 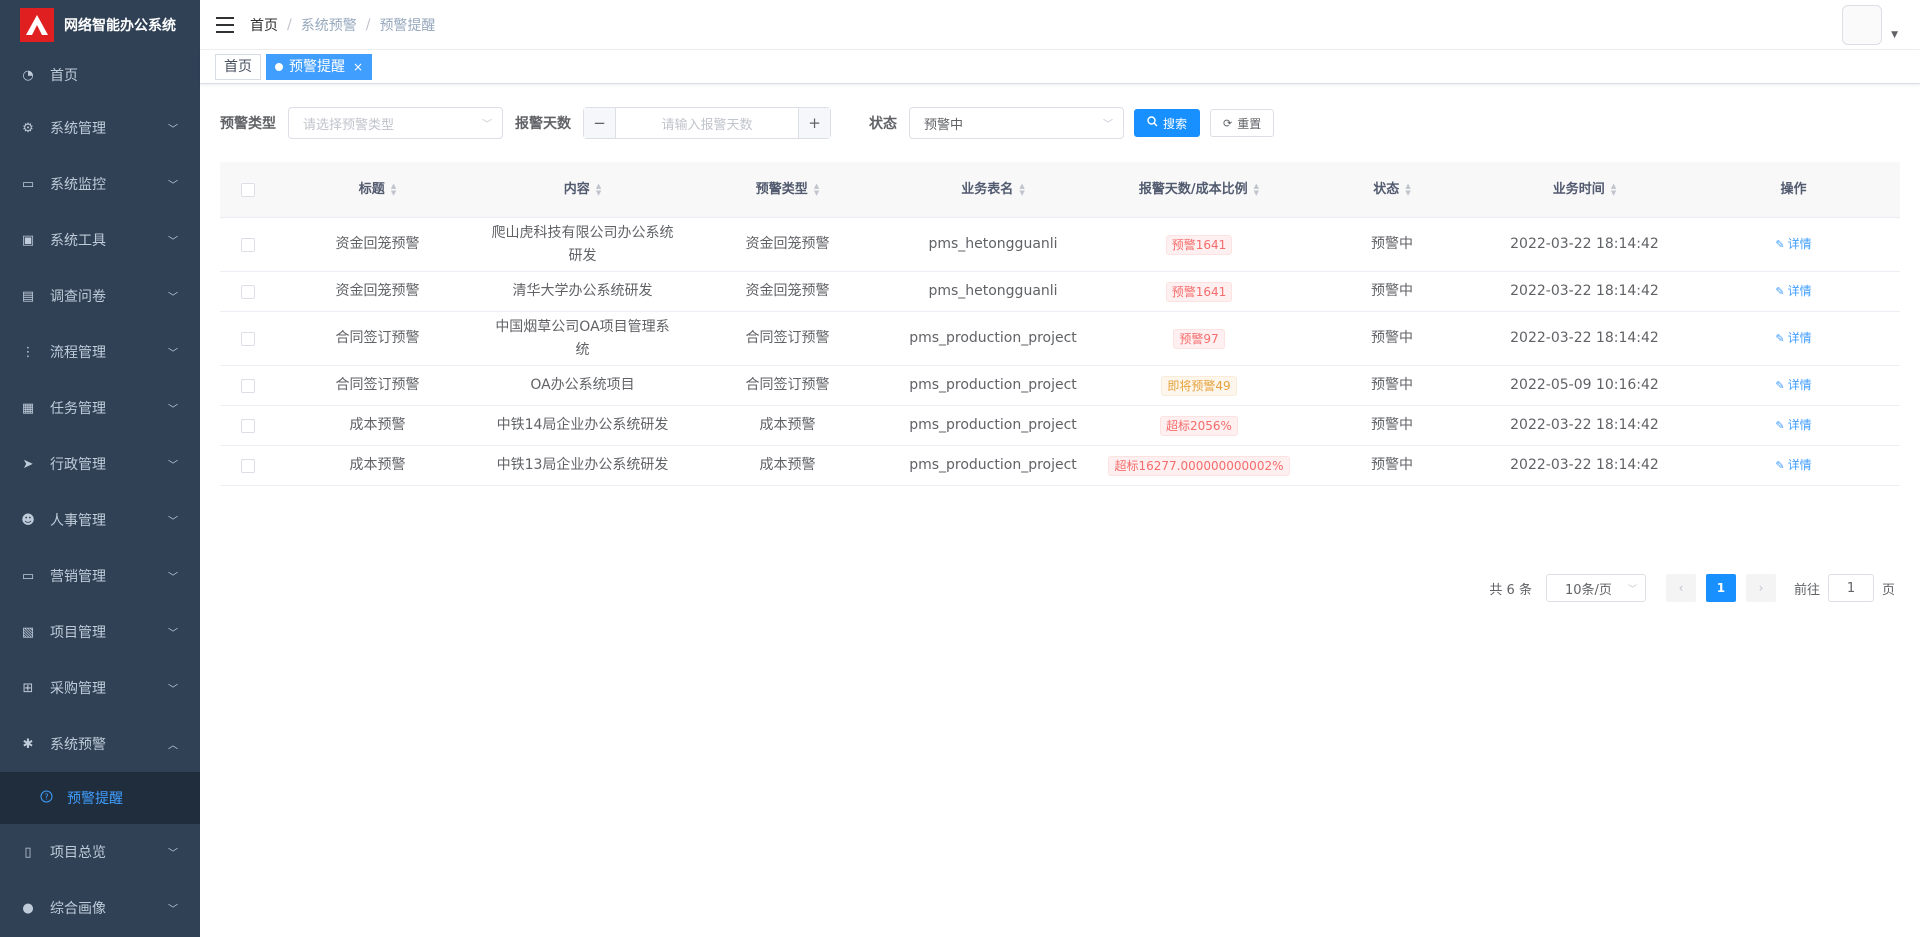 What do you see at coordinates (100, 908) in the screenshot?
I see `sidebar-item: ● 综合画像 ﹀` at bounding box center [100, 908].